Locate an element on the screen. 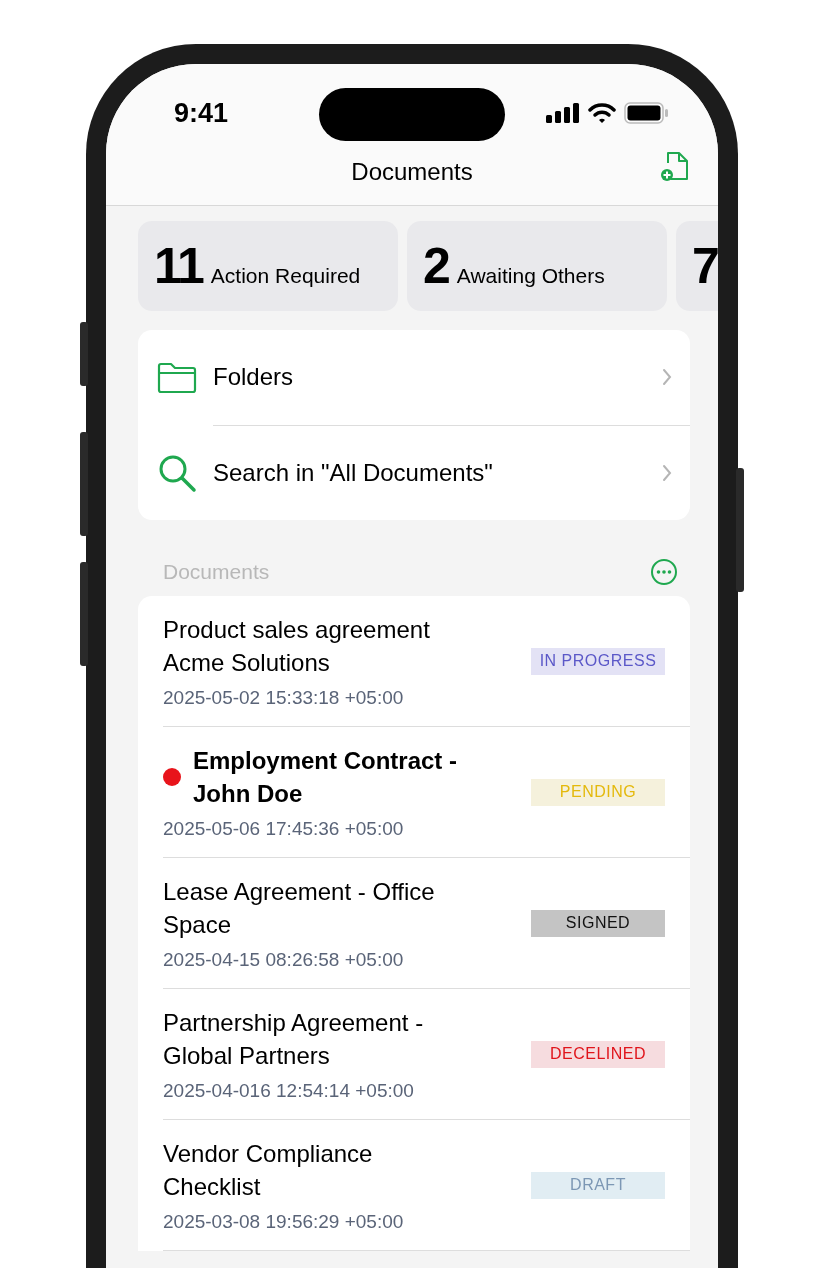  signal-icon is located at coordinates (563, 113).